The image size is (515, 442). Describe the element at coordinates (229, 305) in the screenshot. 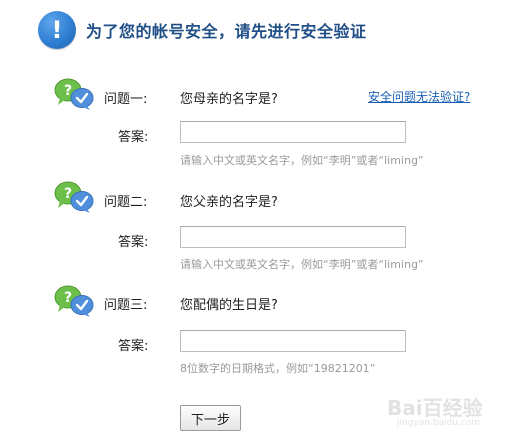

I see `question-3-text: 您配偶的生日是?` at that location.